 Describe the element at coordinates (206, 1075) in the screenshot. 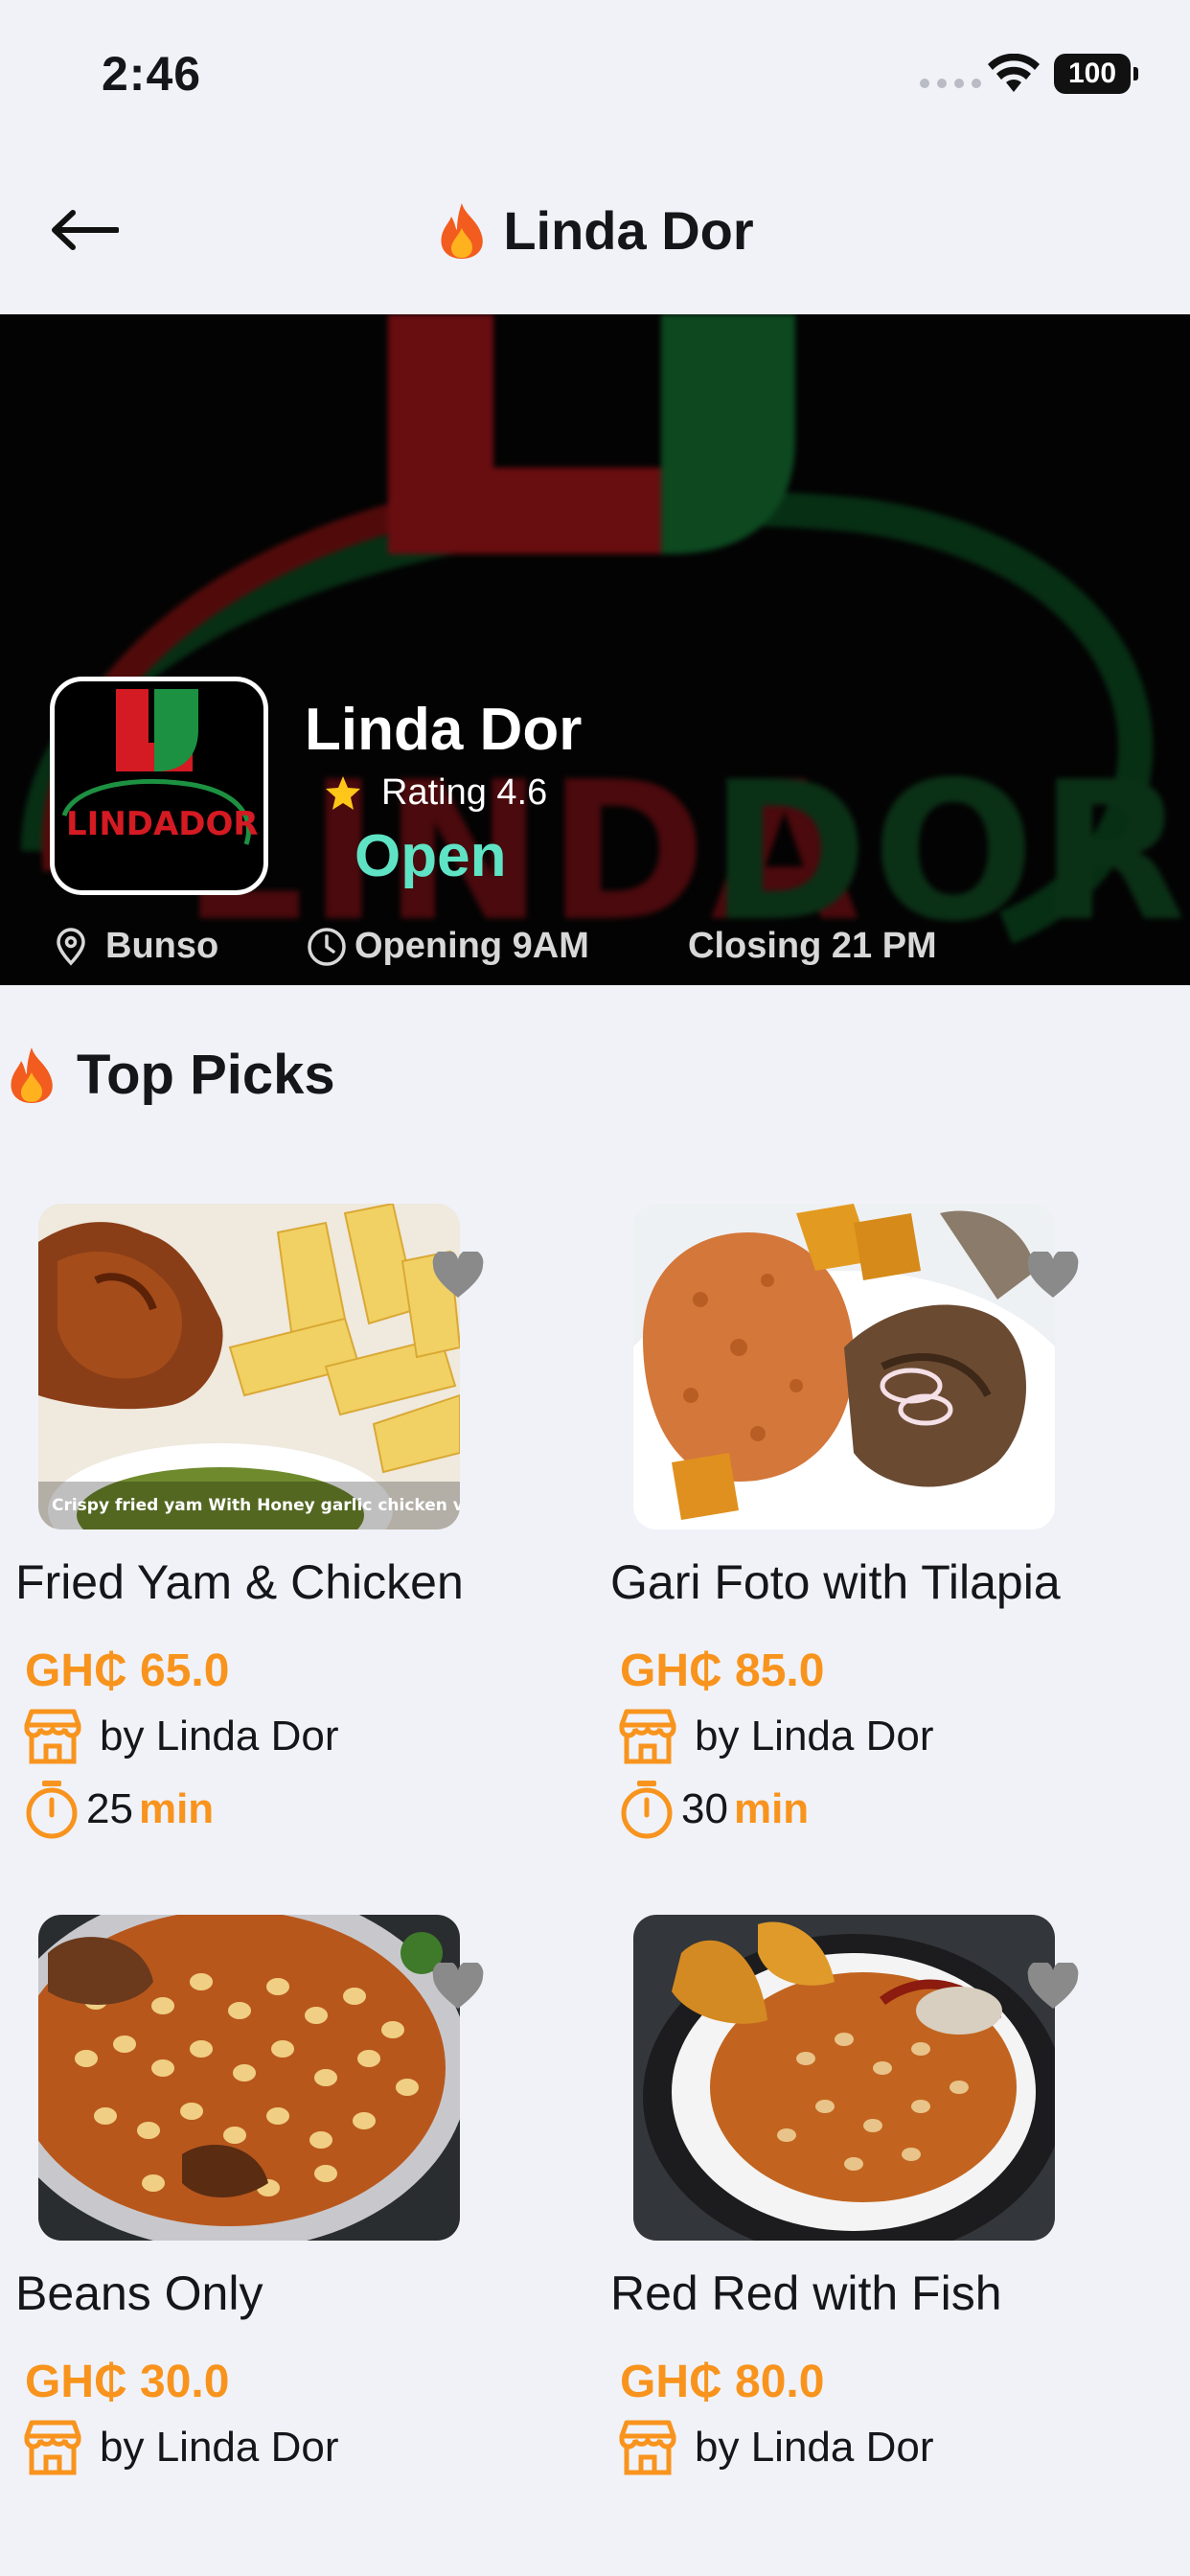

I see `section-title: Top Picks` at that location.